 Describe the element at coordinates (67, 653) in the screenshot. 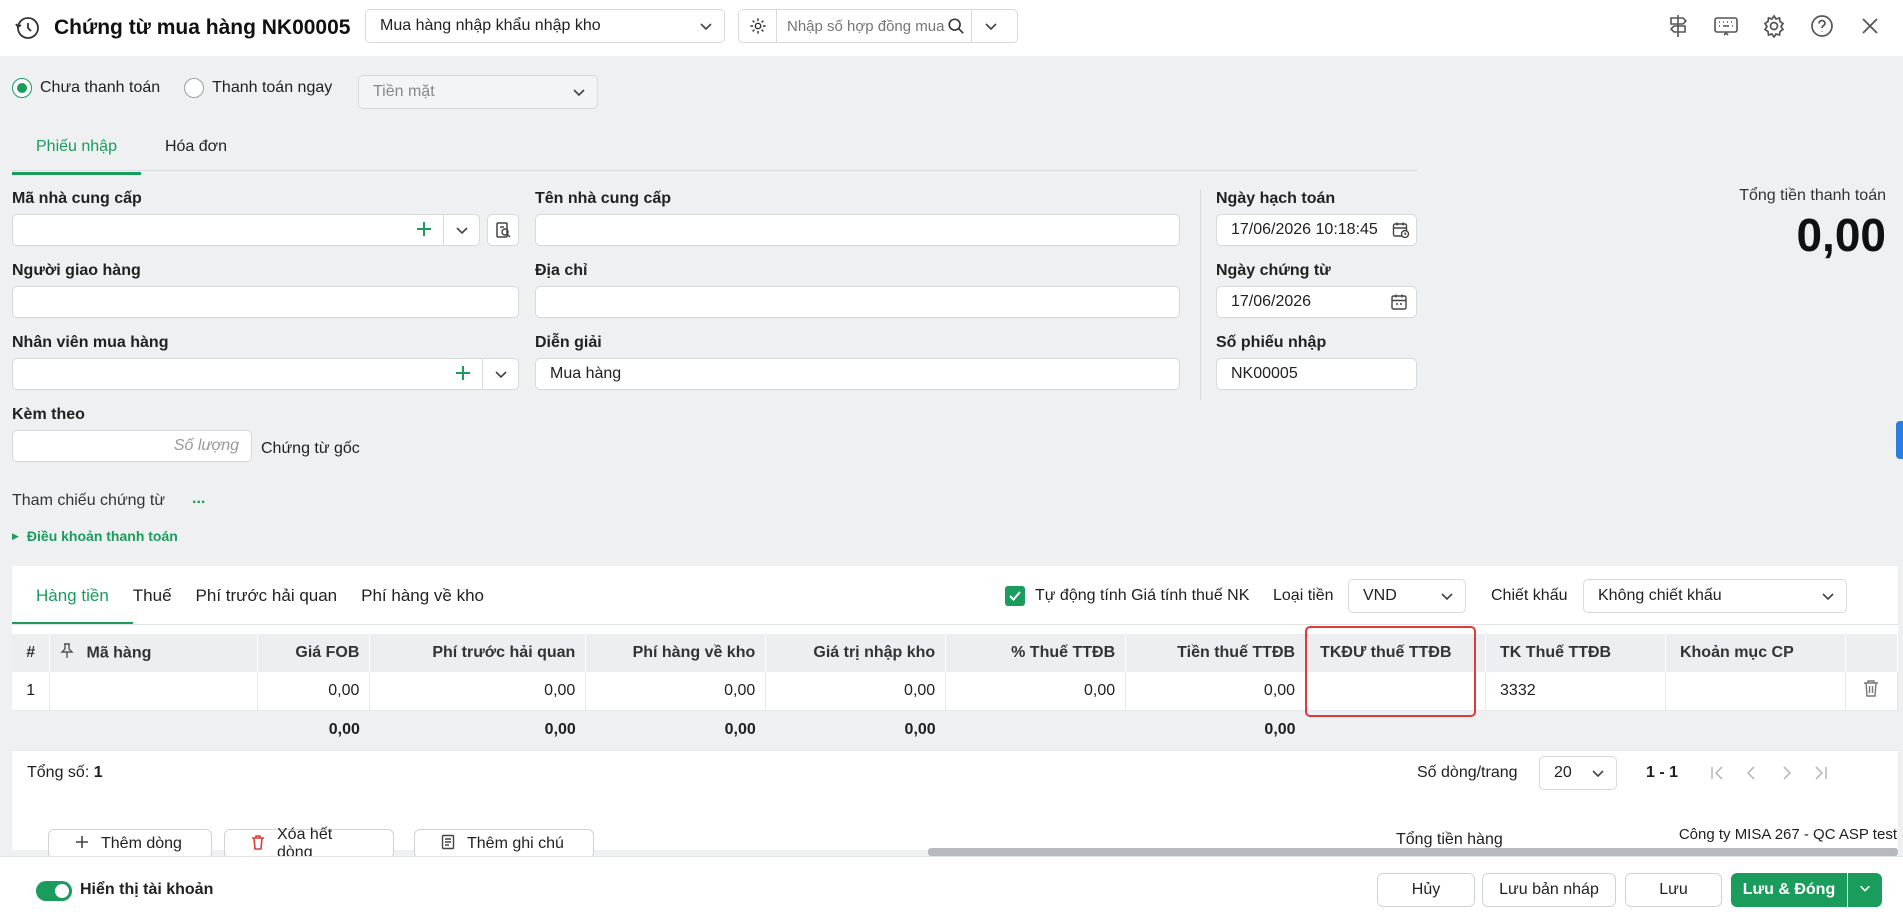

I see `pin-icon` at that location.